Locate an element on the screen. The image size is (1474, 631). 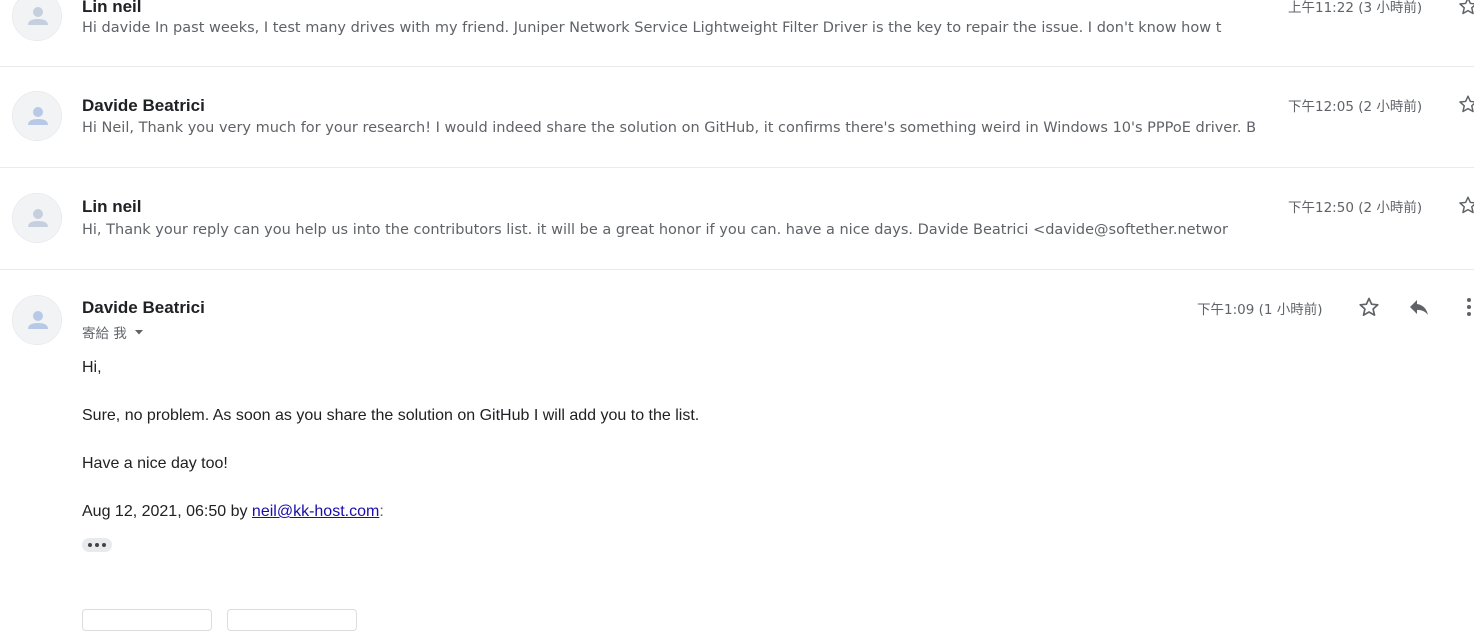
show-trimmed-content-icon is located at coordinates (90, 545).